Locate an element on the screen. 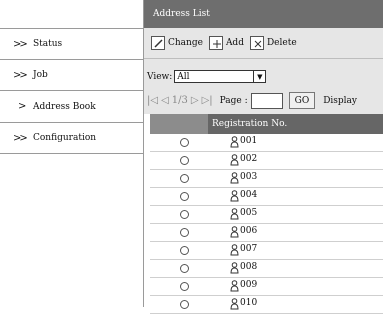 The image size is (383, 314). dropdown-arrow-icon: ▼ is located at coordinates (259, 76).